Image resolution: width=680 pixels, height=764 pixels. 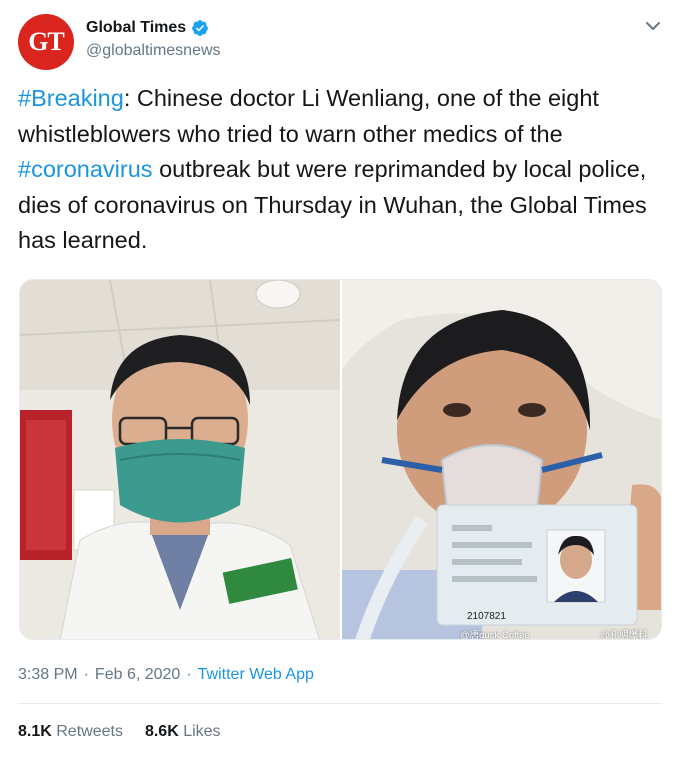 What do you see at coordinates (48, 675) in the screenshot?
I see `tweet-time: 3:38 PM` at bounding box center [48, 675].